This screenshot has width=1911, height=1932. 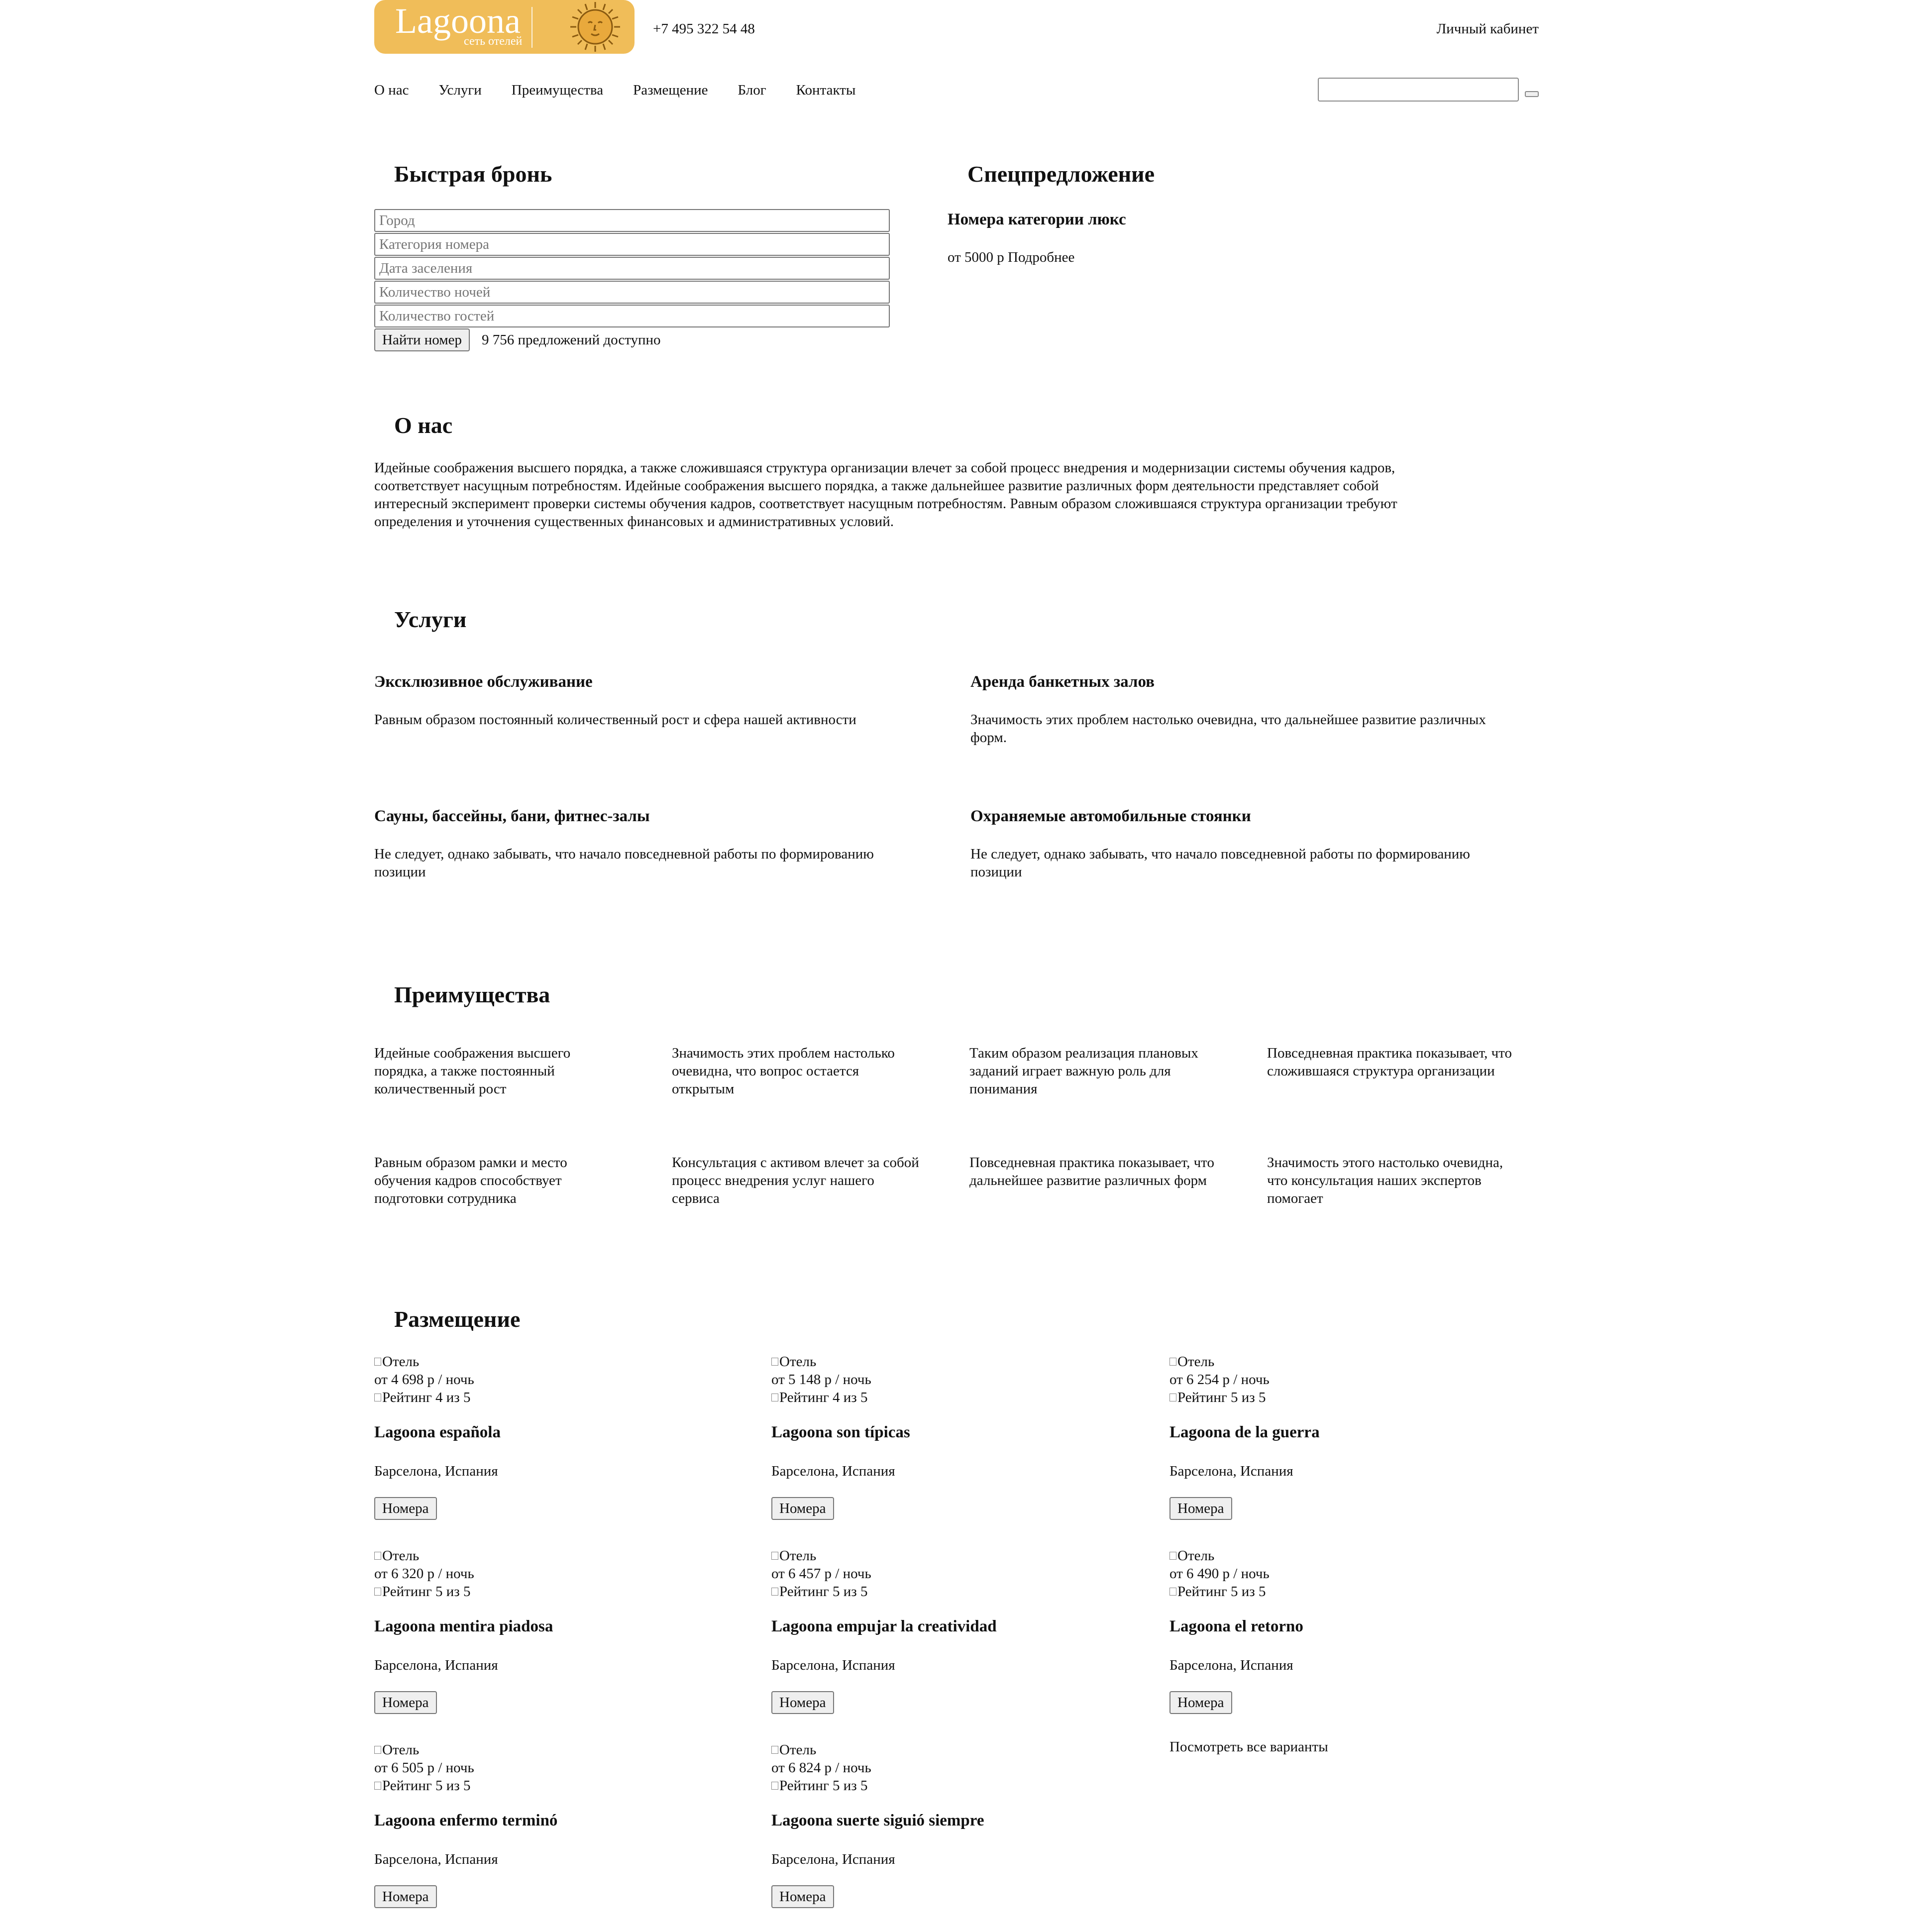 What do you see at coordinates (1385, 1163) in the screenshot?
I see `advantage-line: Значимость этого настолько очевидна,` at bounding box center [1385, 1163].